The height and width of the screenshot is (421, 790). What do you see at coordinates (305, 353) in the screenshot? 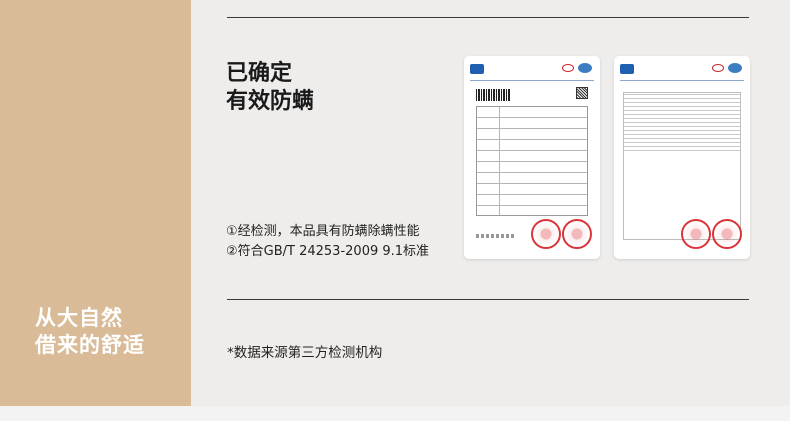
I see `data-source-footnote: *数据来源第三方检测机构` at bounding box center [305, 353].